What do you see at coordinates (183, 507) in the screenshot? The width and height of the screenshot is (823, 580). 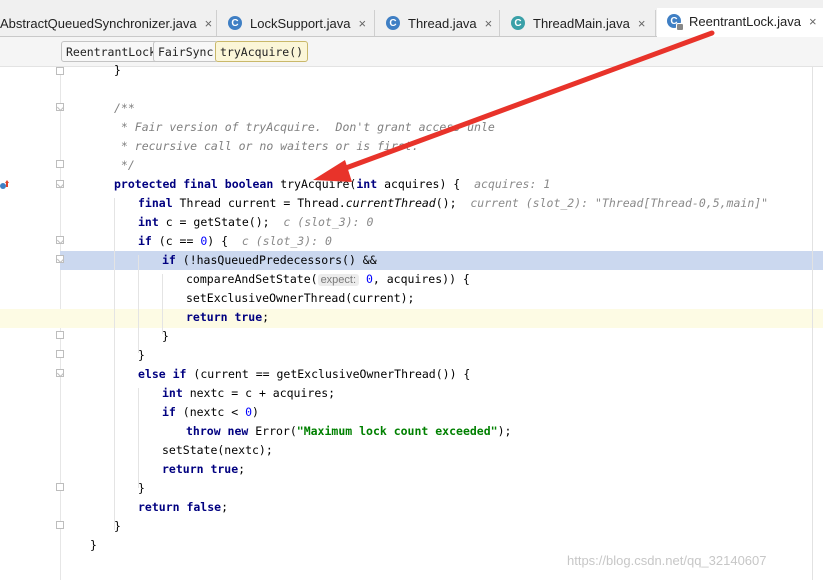 I see `code-line: return false;` at bounding box center [183, 507].